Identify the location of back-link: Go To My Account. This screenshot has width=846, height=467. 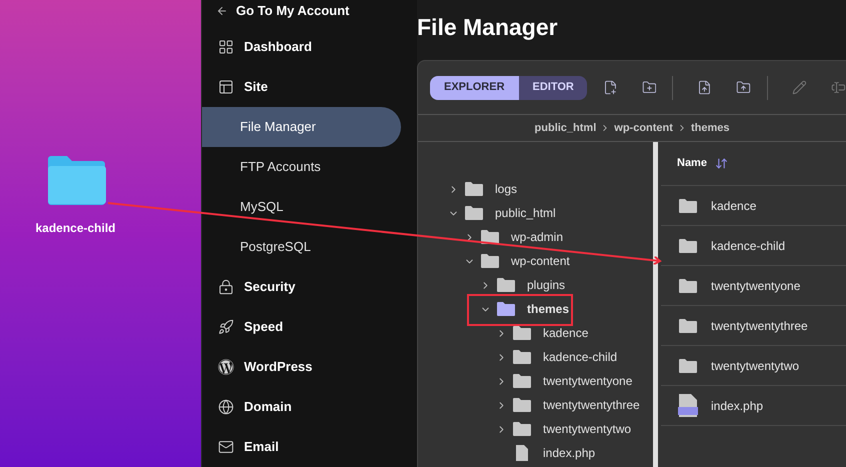
(293, 10).